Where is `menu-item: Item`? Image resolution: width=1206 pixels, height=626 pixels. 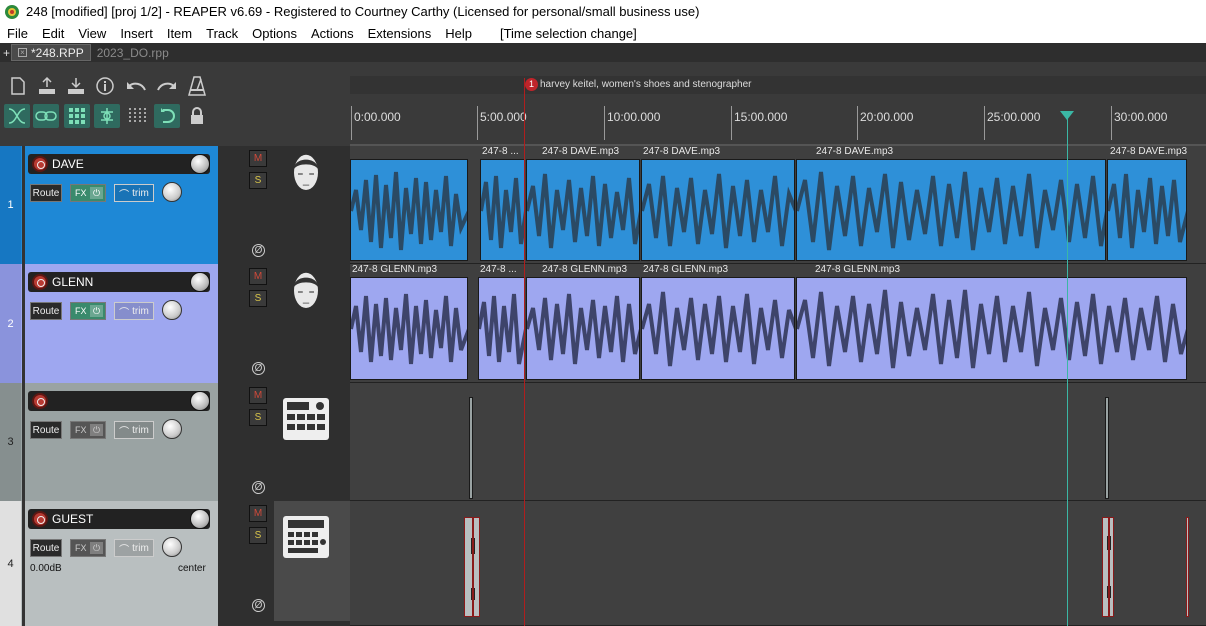 menu-item: Item is located at coordinates (179, 33).